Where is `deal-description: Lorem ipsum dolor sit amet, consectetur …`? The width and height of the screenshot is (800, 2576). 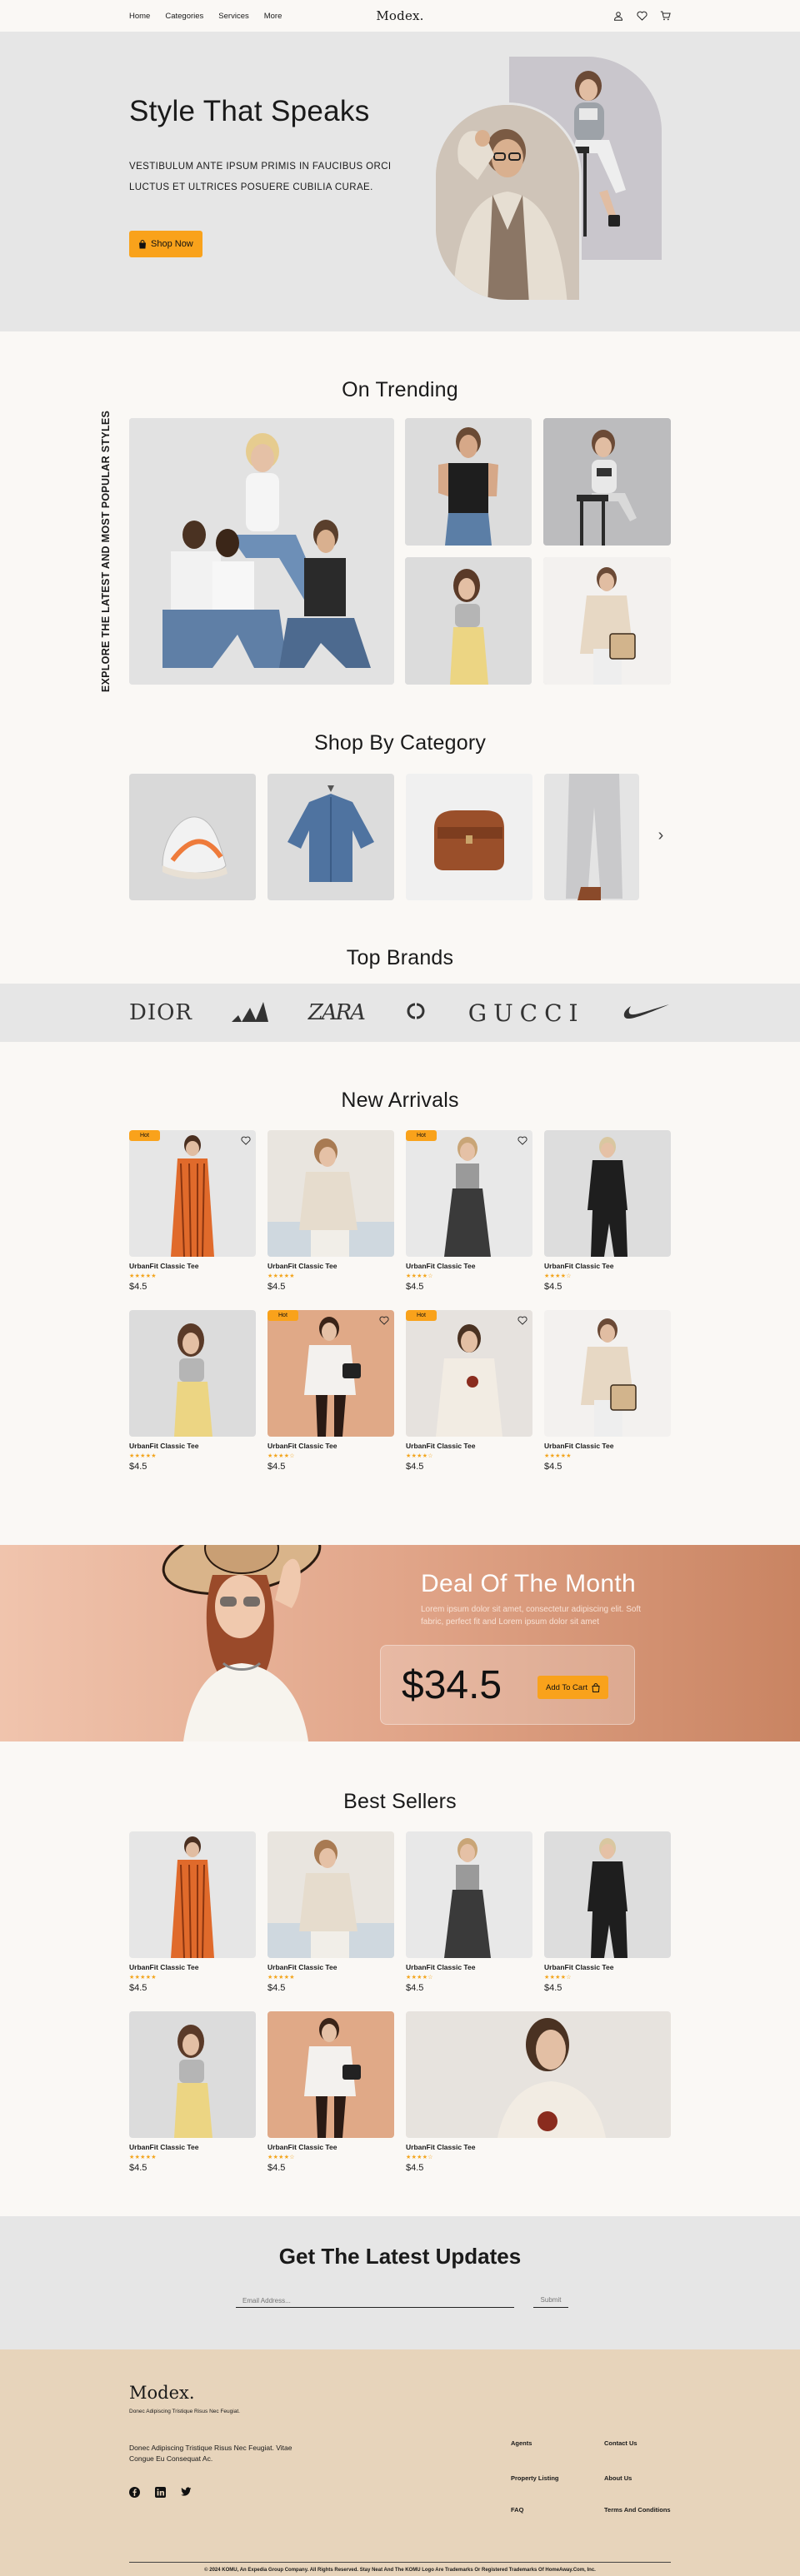 deal-description: Lorem ipsum dolor sit amet, consectetur … is located at coordinates (531, 1616).